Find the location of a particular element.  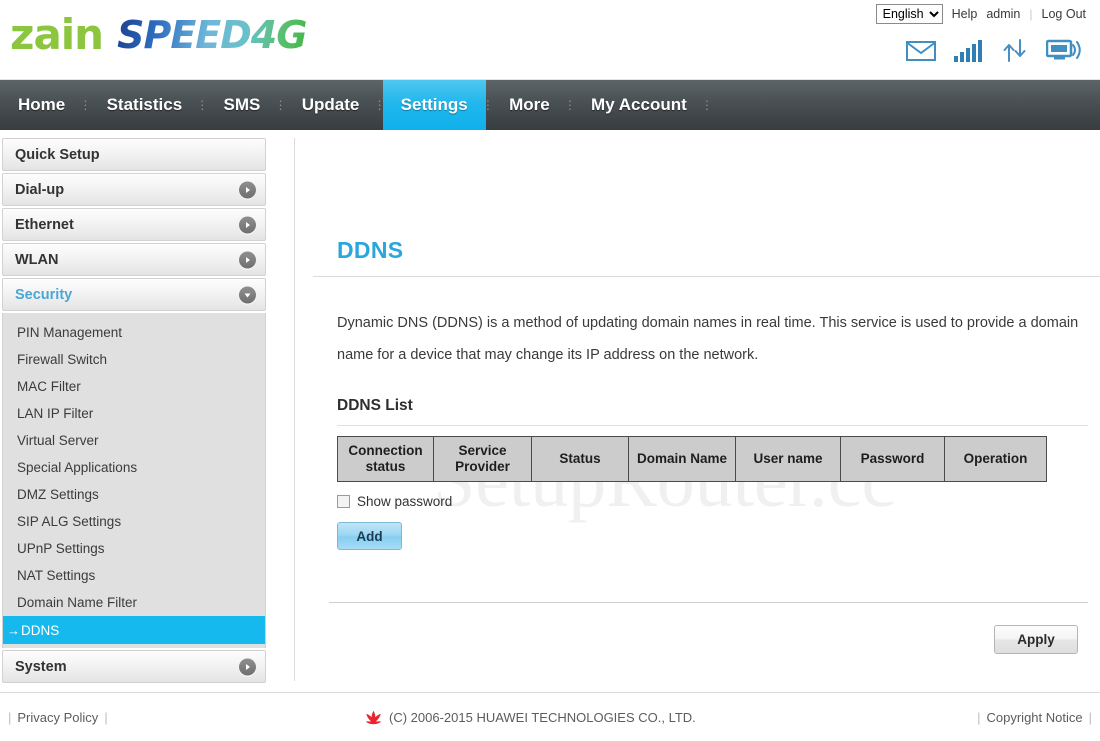

sidebar-item-system: System is located at coordinates (134, 666).